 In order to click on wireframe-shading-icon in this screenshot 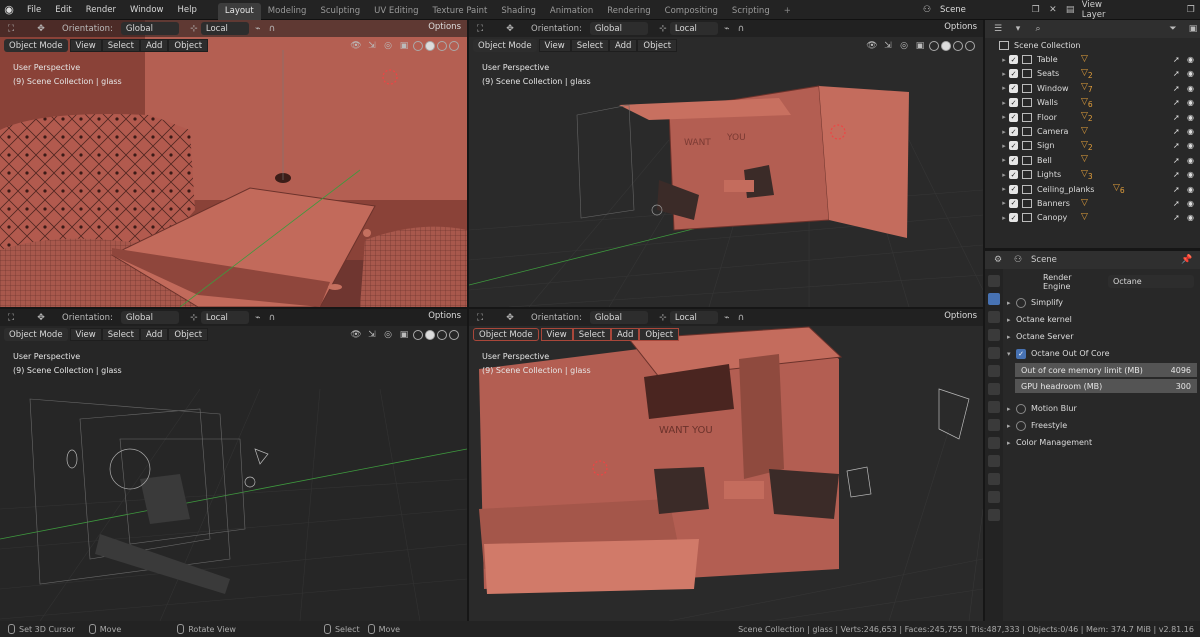, I will do `click(418, 45)`.